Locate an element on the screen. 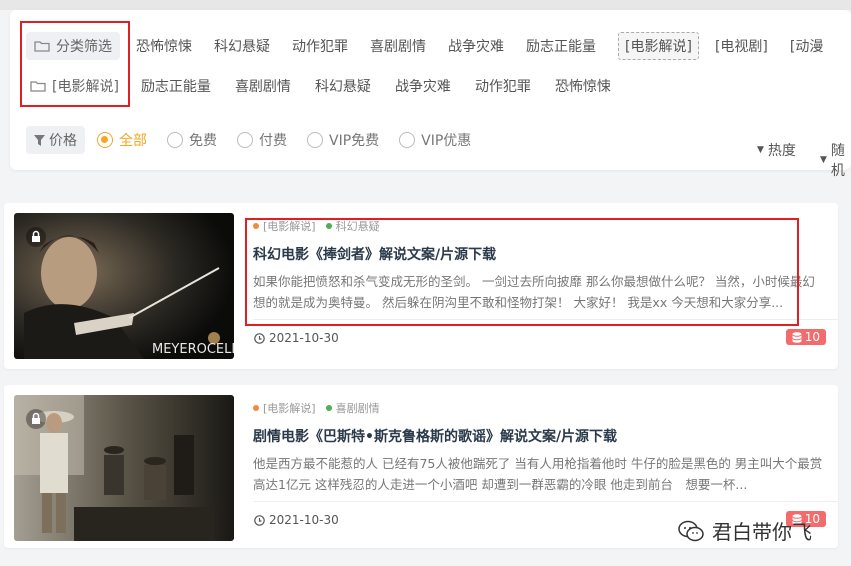  wechat-watermark: 君白带你飞 is located at coordinates (745, 530).